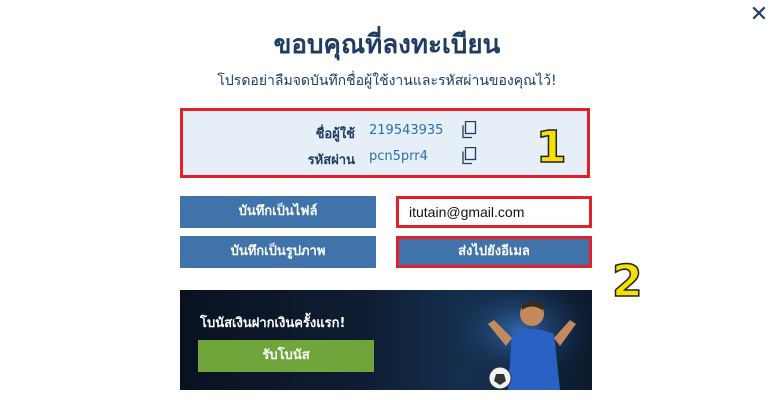 This screenshot has width=774, height=400. What do you see at coordinates (278, 252) in the screenshot?
I see `save-as-image-button: บันทึกเป็นรูปภาพ` at bounding box center [278, 252].